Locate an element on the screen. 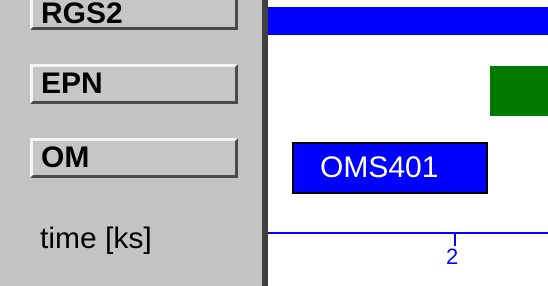  epn-button: EPN is located at coordinates (134, 84).